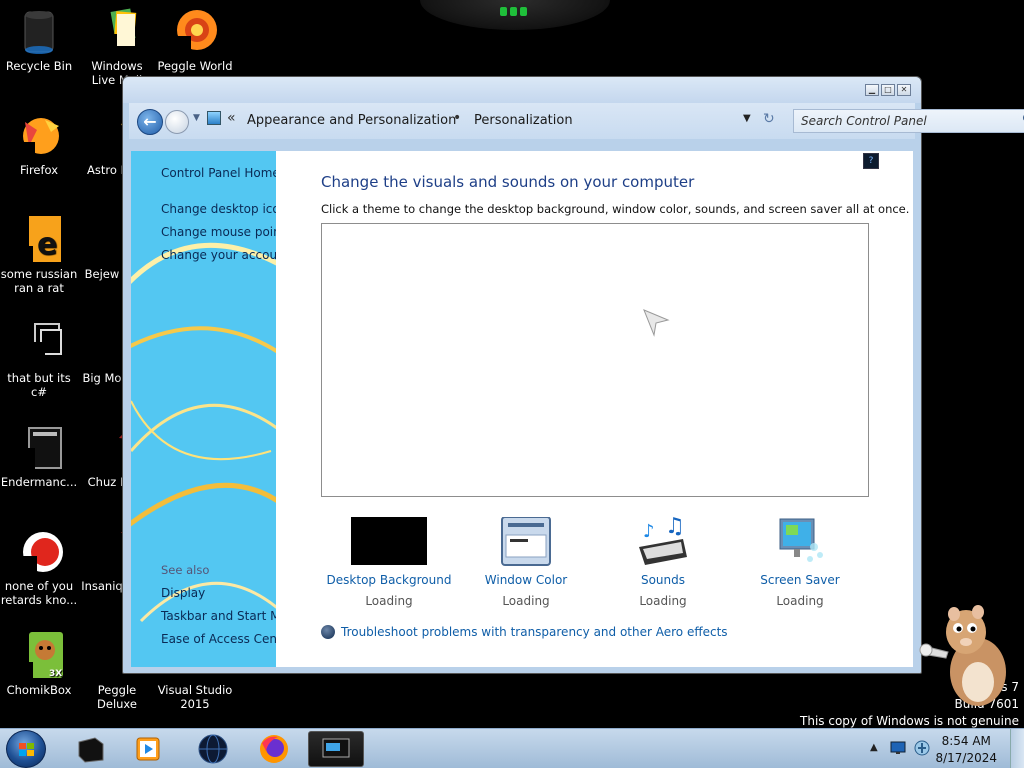 The width and height of the screenshot is (1024, 768). What do you see at coordinates (747, 118) in the screenshot?
I see `address-dropdown-icon: ▼` at bounding box center [747, 118].